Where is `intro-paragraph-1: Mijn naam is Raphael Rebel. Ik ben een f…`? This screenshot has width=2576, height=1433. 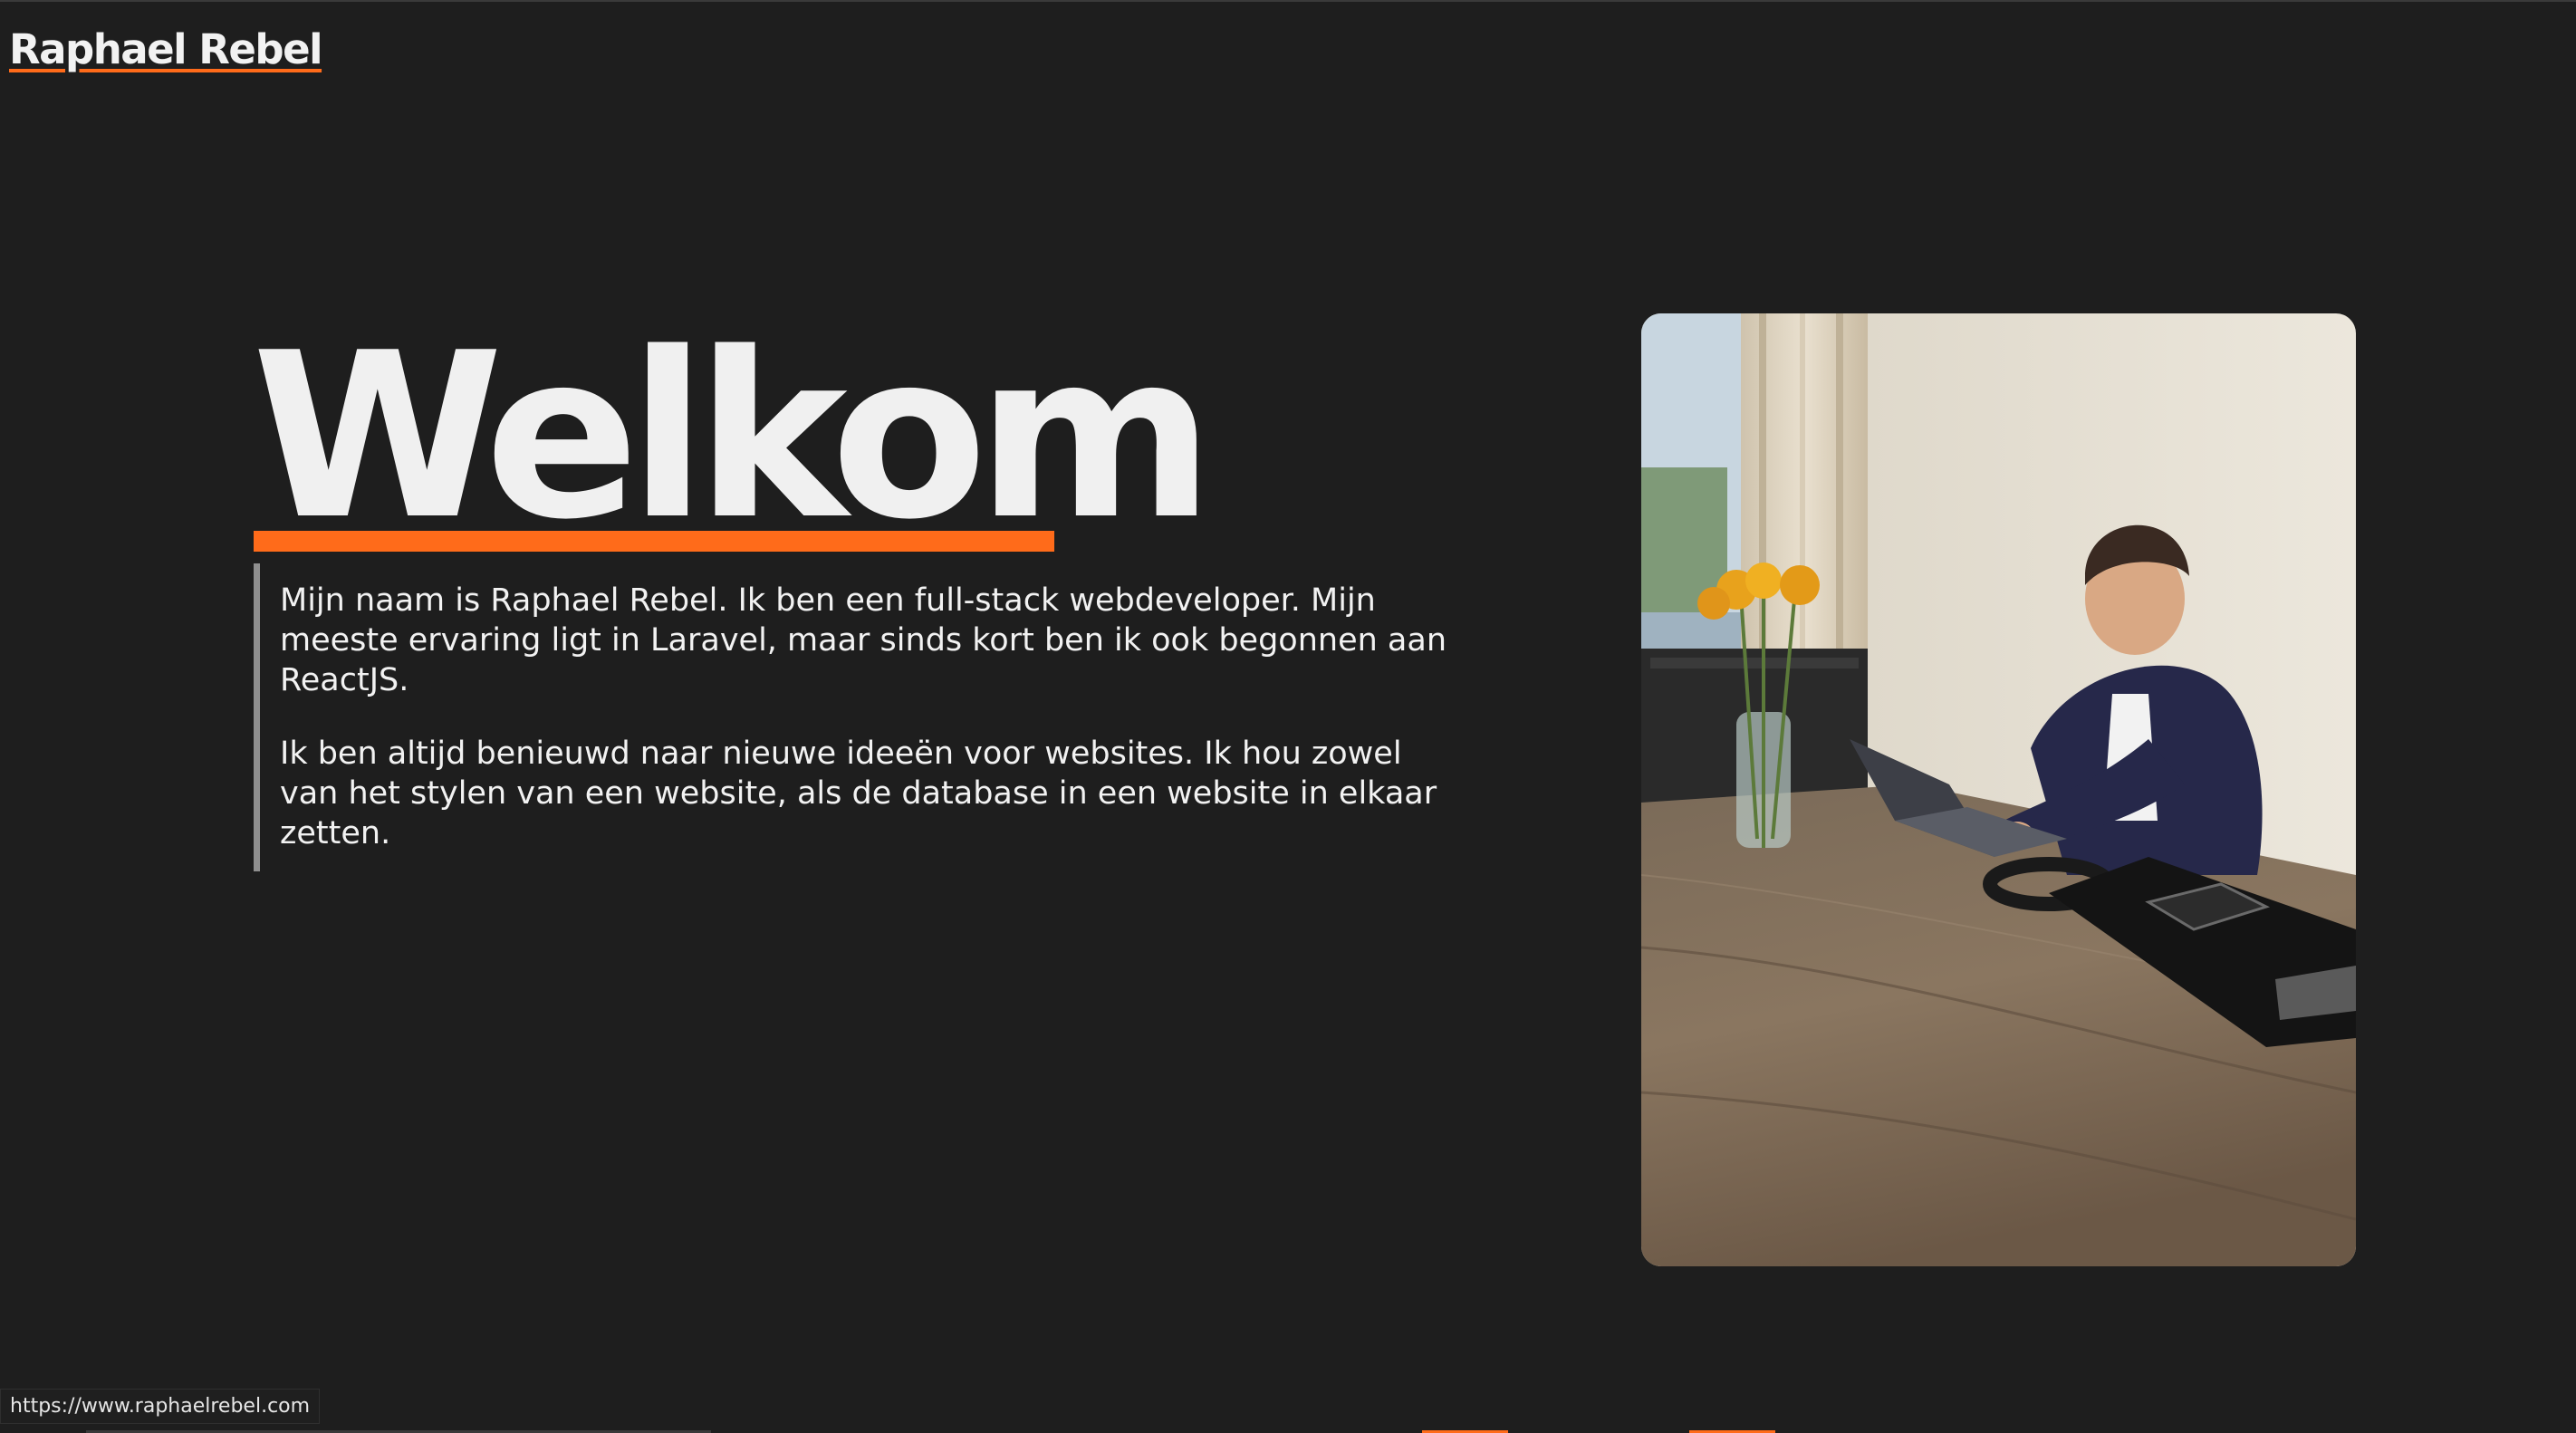
intro-paragraph-1: Mijn naam is Raphael Rebel. Ik ben een f… is located at coordinates (863, 640).